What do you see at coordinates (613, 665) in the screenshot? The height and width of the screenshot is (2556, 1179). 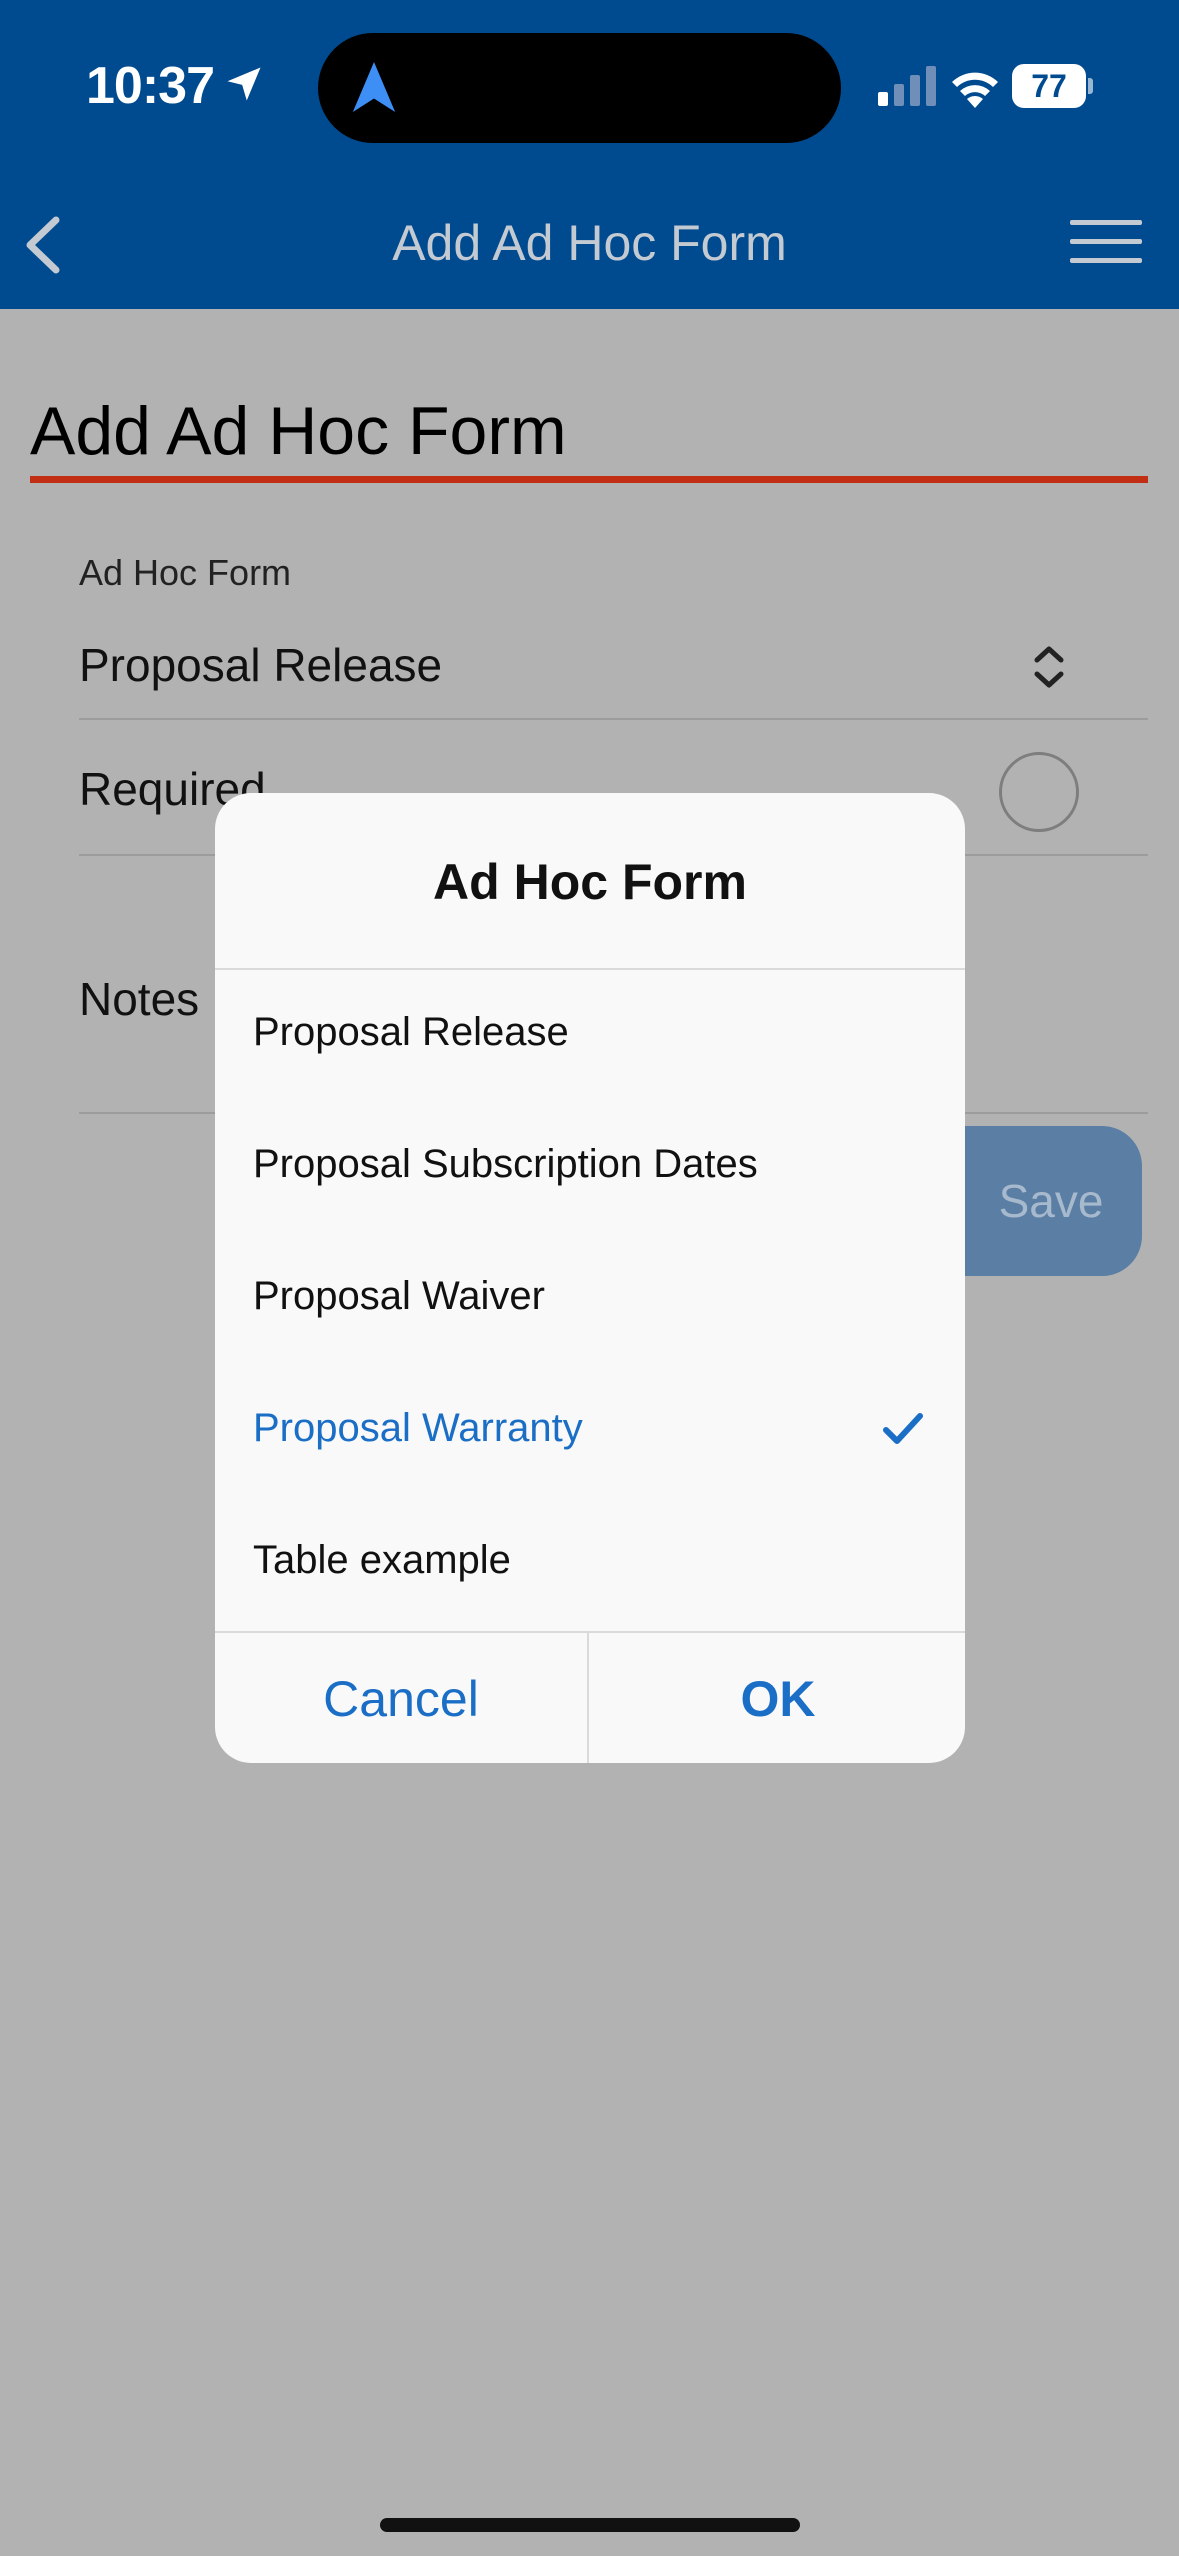 I see `ad-hoc-form-select: Proposal Release` at bounding box center [613, 665].